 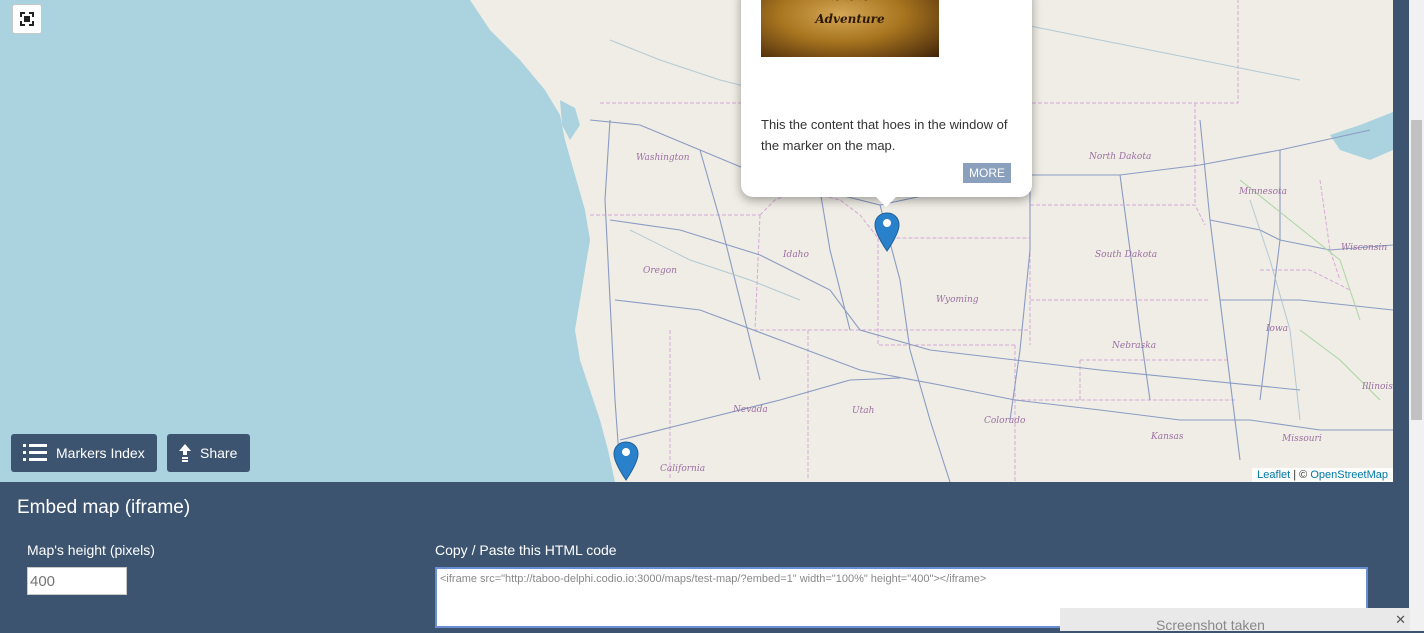 I want to click on state-label-south-dakota: South Dakota, so click(x=1126, y=255).